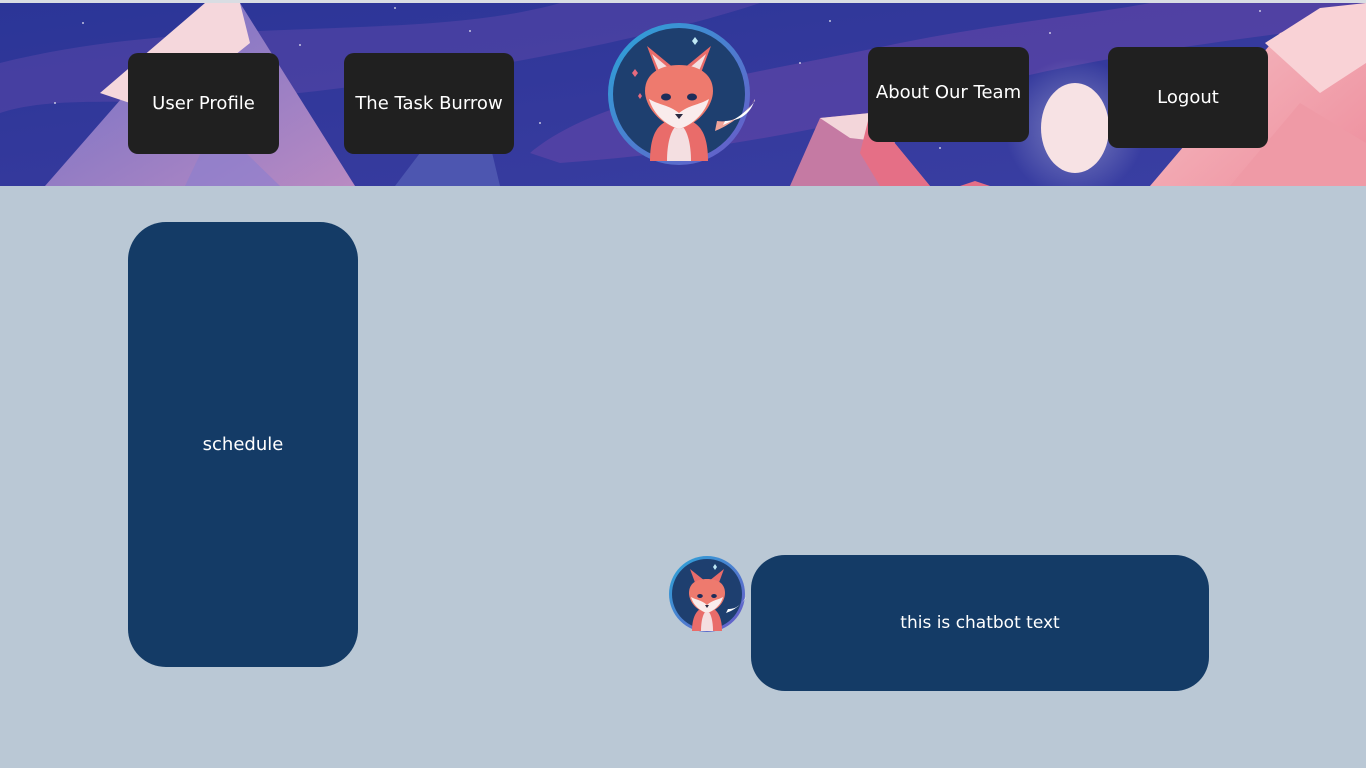  I want to click on user-profile-label: User Profile, so click(203, 103).